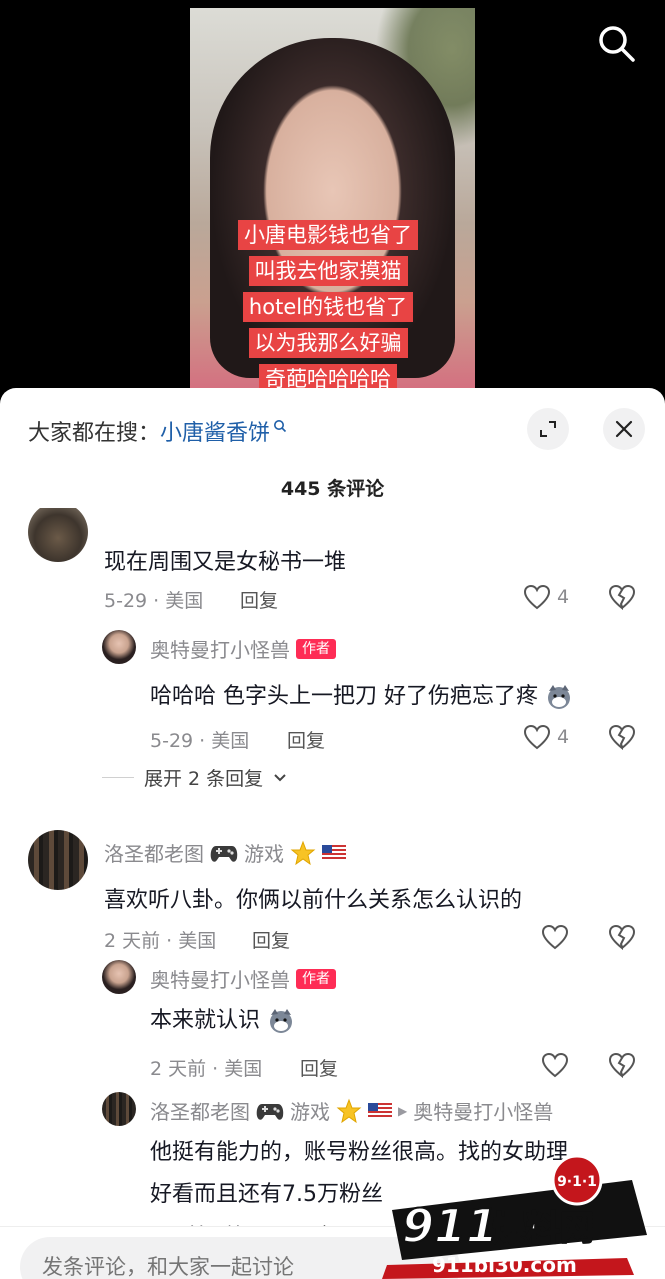 Image resolution: width=665 pixels, height=1279 pixels. Describe the element at coordinates (403, 1110) in the screenshot. I see `reply-arrow-icon: ▶` at that location.